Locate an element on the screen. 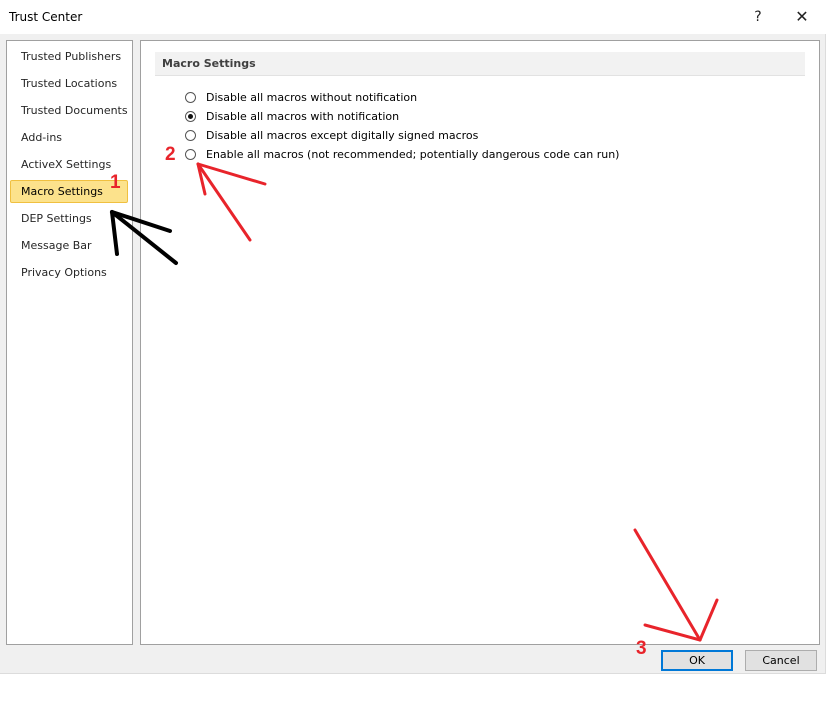 The width and height of the screenshot is (835, 720). sidebar-item-message-bar: Message Bar is located at coordinates (69, 245).